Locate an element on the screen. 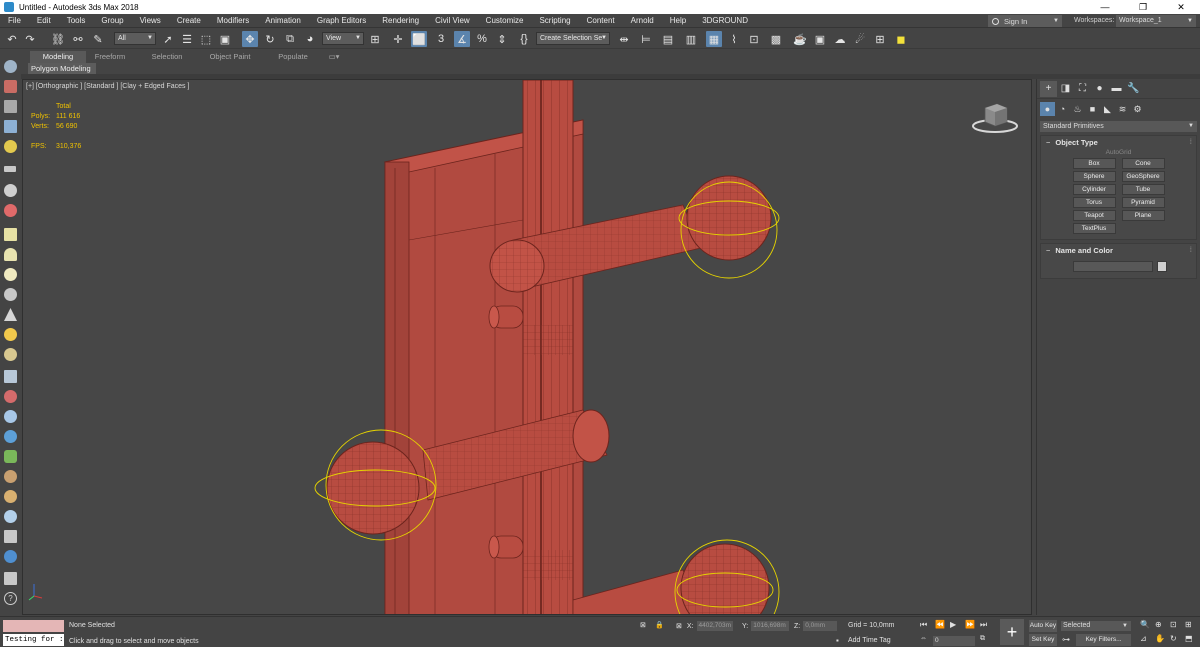 This screenshot has height=647, width=1200. hierarchy-tab-icon: ⛶ is located at coordinates (1082, 89).